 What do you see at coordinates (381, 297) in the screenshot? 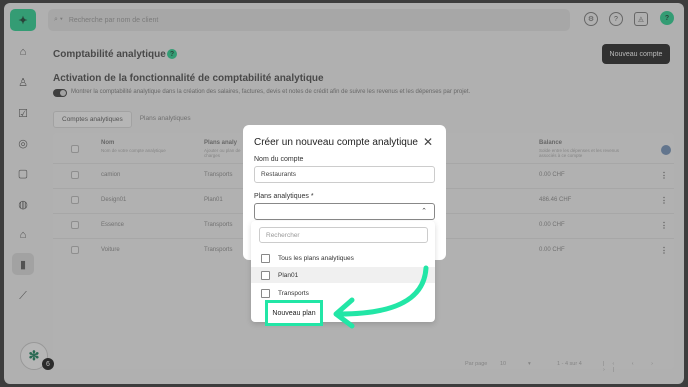
I see `highlight-arrow-icon` at bounding box center [381, 297].